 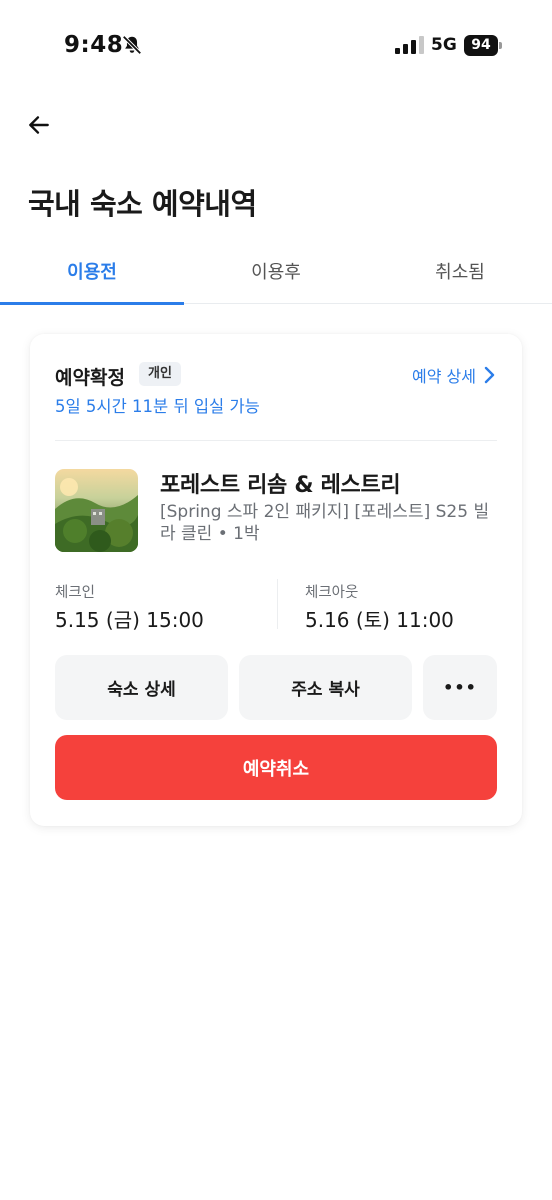 I want to click on tab-before-use: 이용전, so click(x=92, y=271).